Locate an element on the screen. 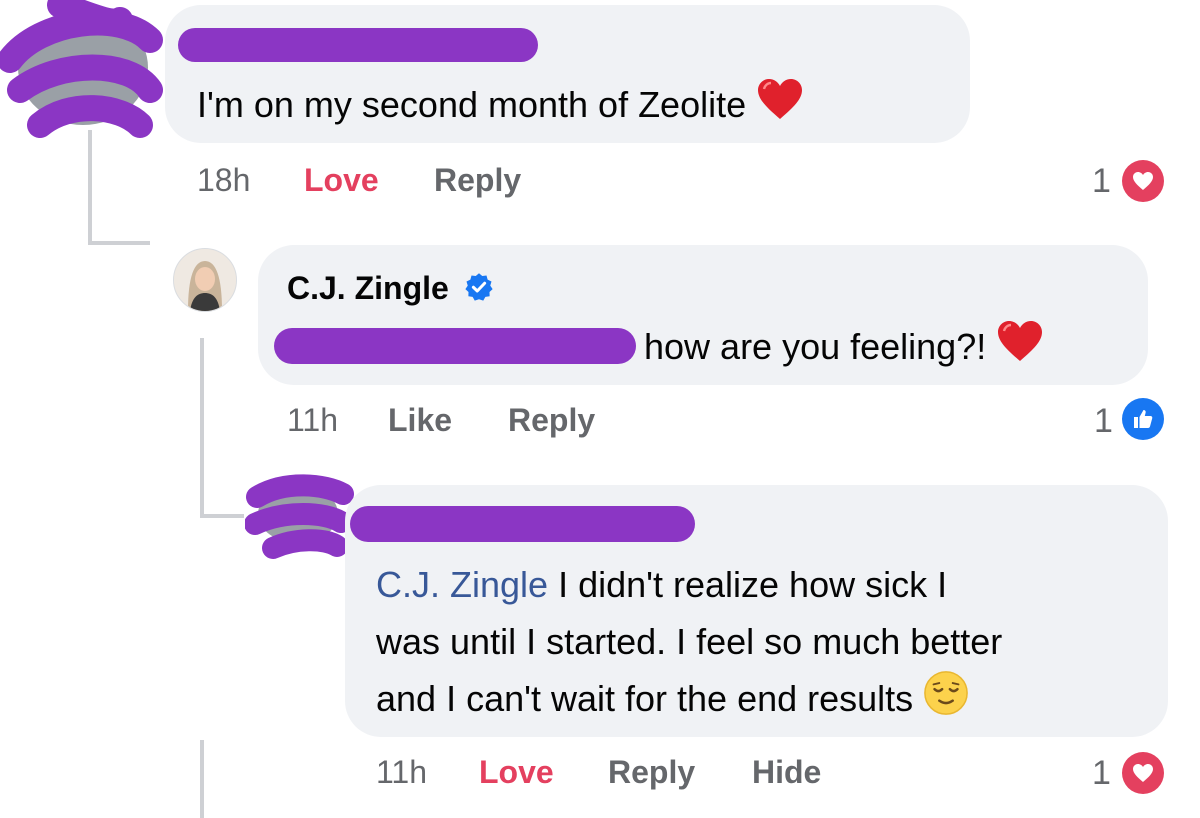 This screenshot has height=818, width=1200. comment-text: how are you feeling?! is located at coordinates (844, 348).